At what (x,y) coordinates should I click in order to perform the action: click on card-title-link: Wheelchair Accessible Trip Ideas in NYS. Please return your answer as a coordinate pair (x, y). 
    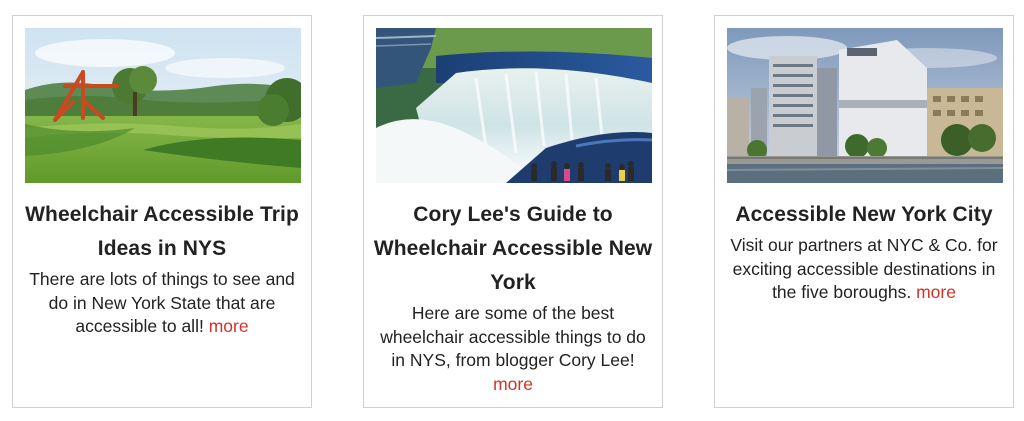
    Looking at the image, I should click on (162, 231).